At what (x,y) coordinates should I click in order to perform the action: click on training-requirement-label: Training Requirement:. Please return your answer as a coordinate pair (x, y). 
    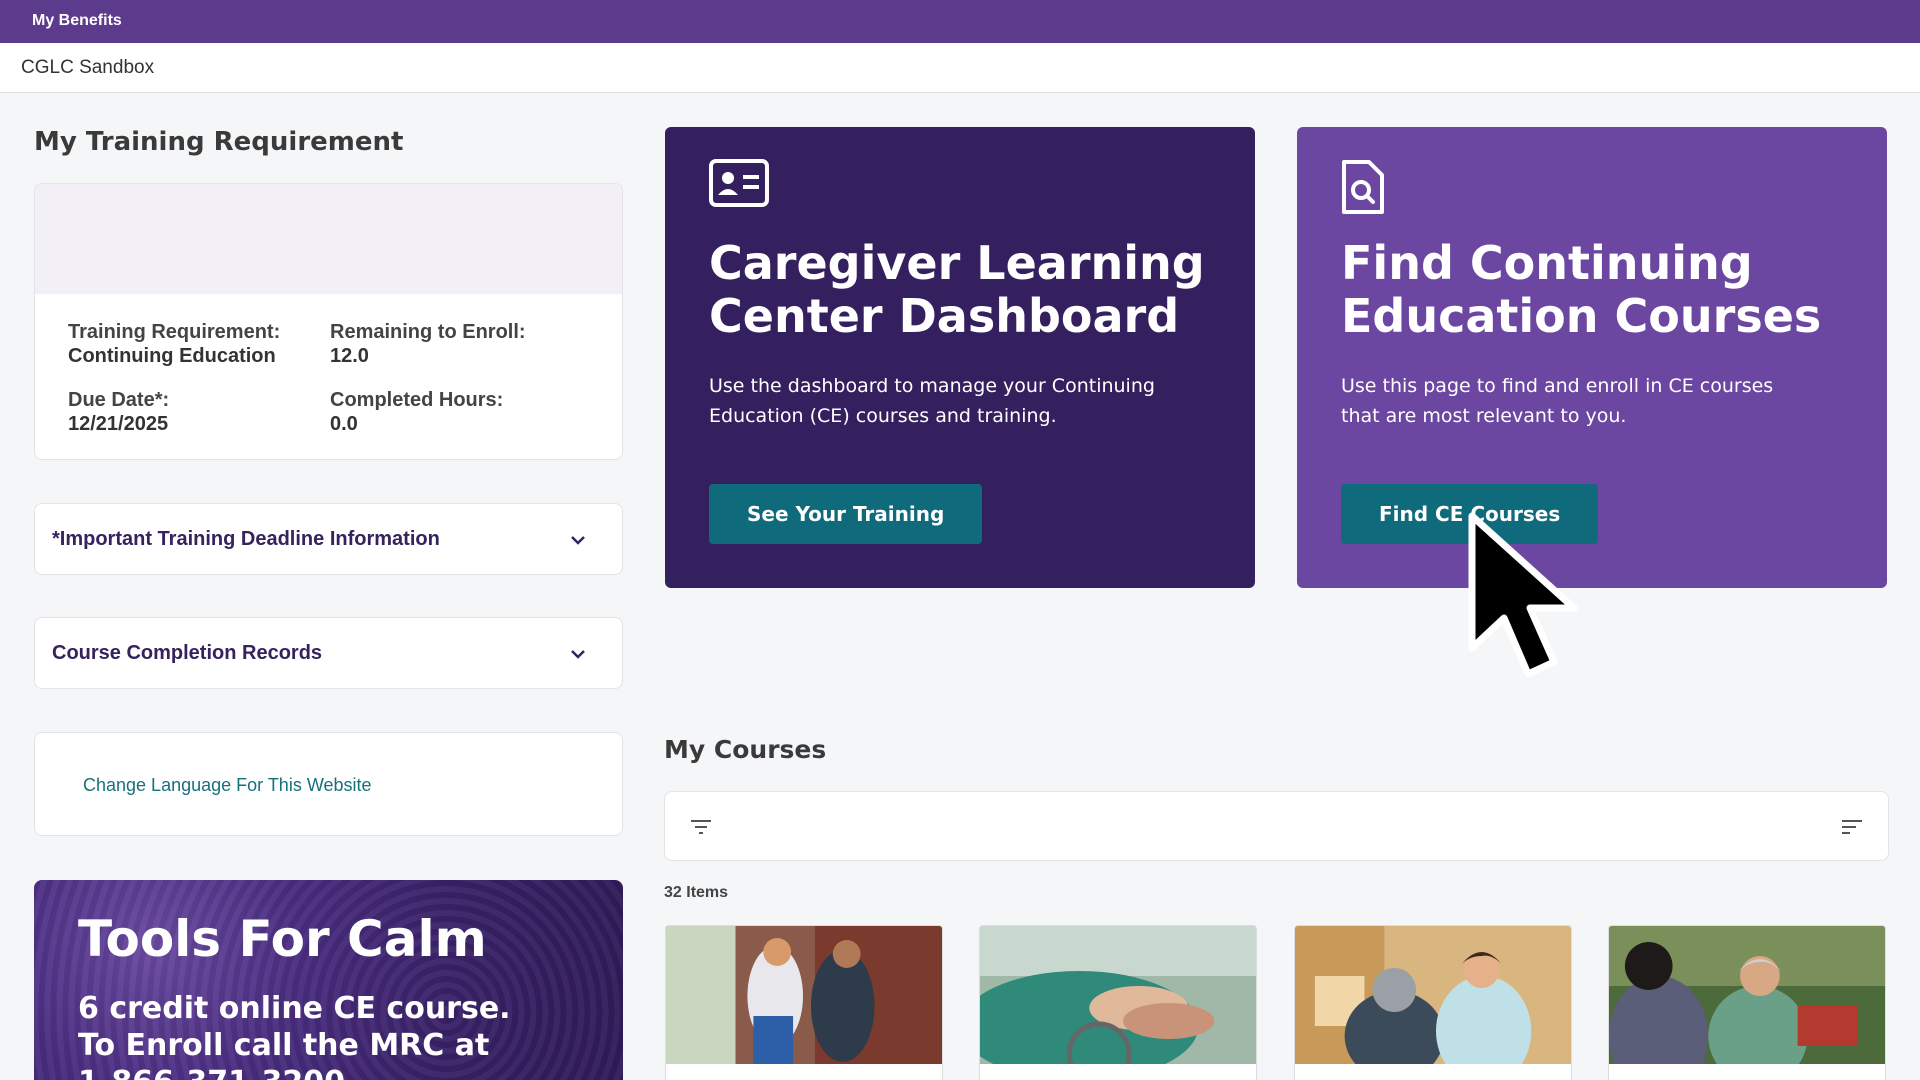
    Looking at the image, I should click on (174, 332).